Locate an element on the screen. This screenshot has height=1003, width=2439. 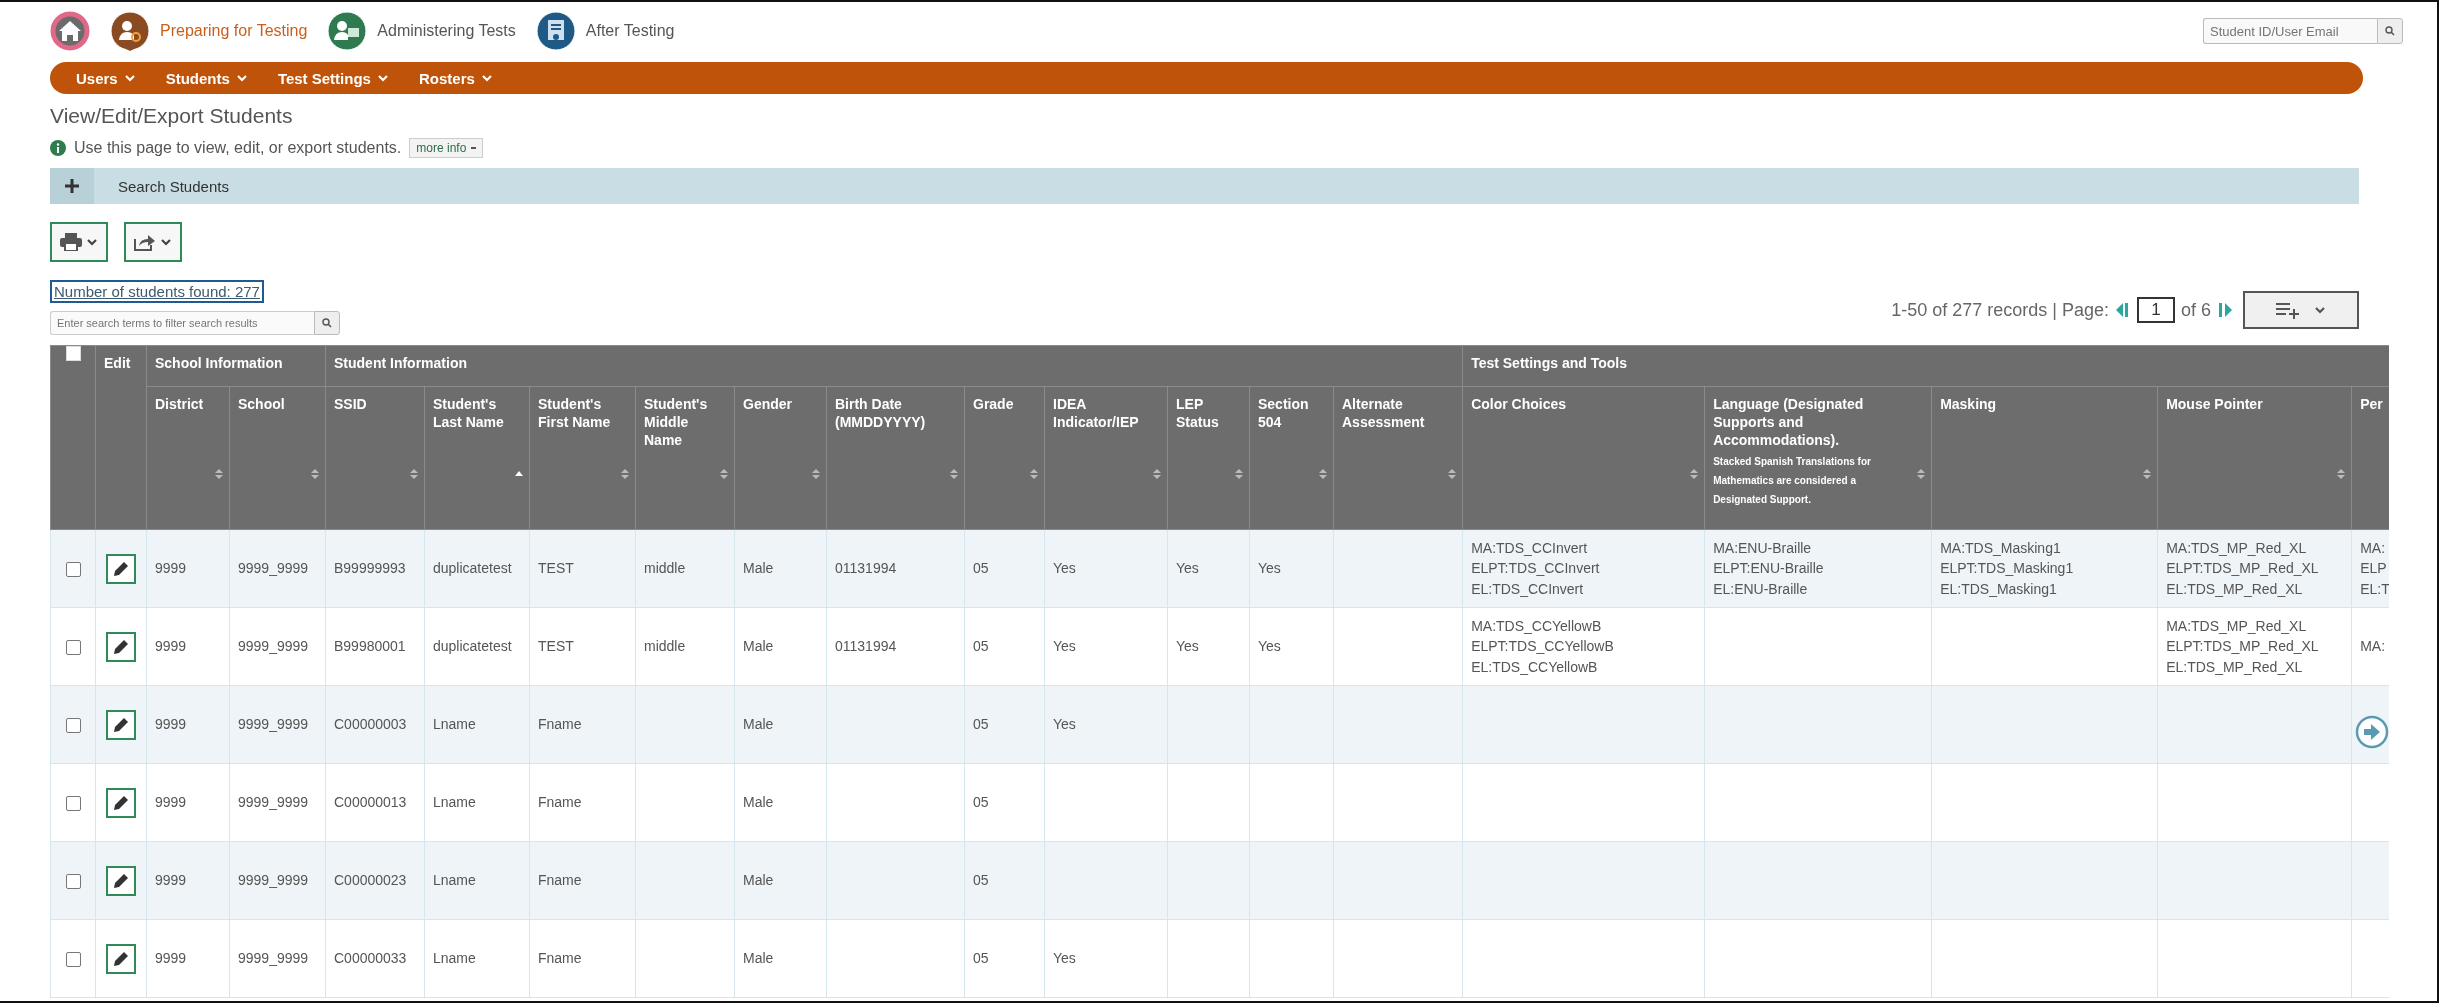
column-label: Language (Designated Supports and Accommodations). is located at coordinates (1788, 422).